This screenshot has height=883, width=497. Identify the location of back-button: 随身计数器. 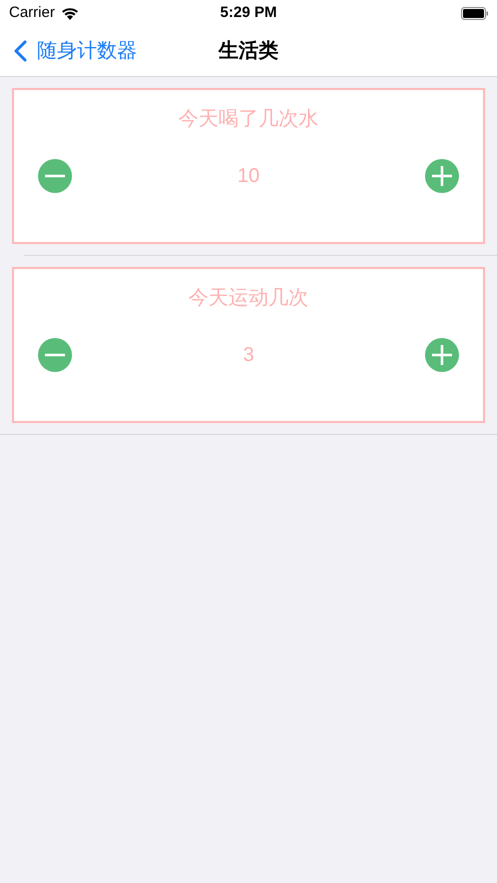
(75, 51).